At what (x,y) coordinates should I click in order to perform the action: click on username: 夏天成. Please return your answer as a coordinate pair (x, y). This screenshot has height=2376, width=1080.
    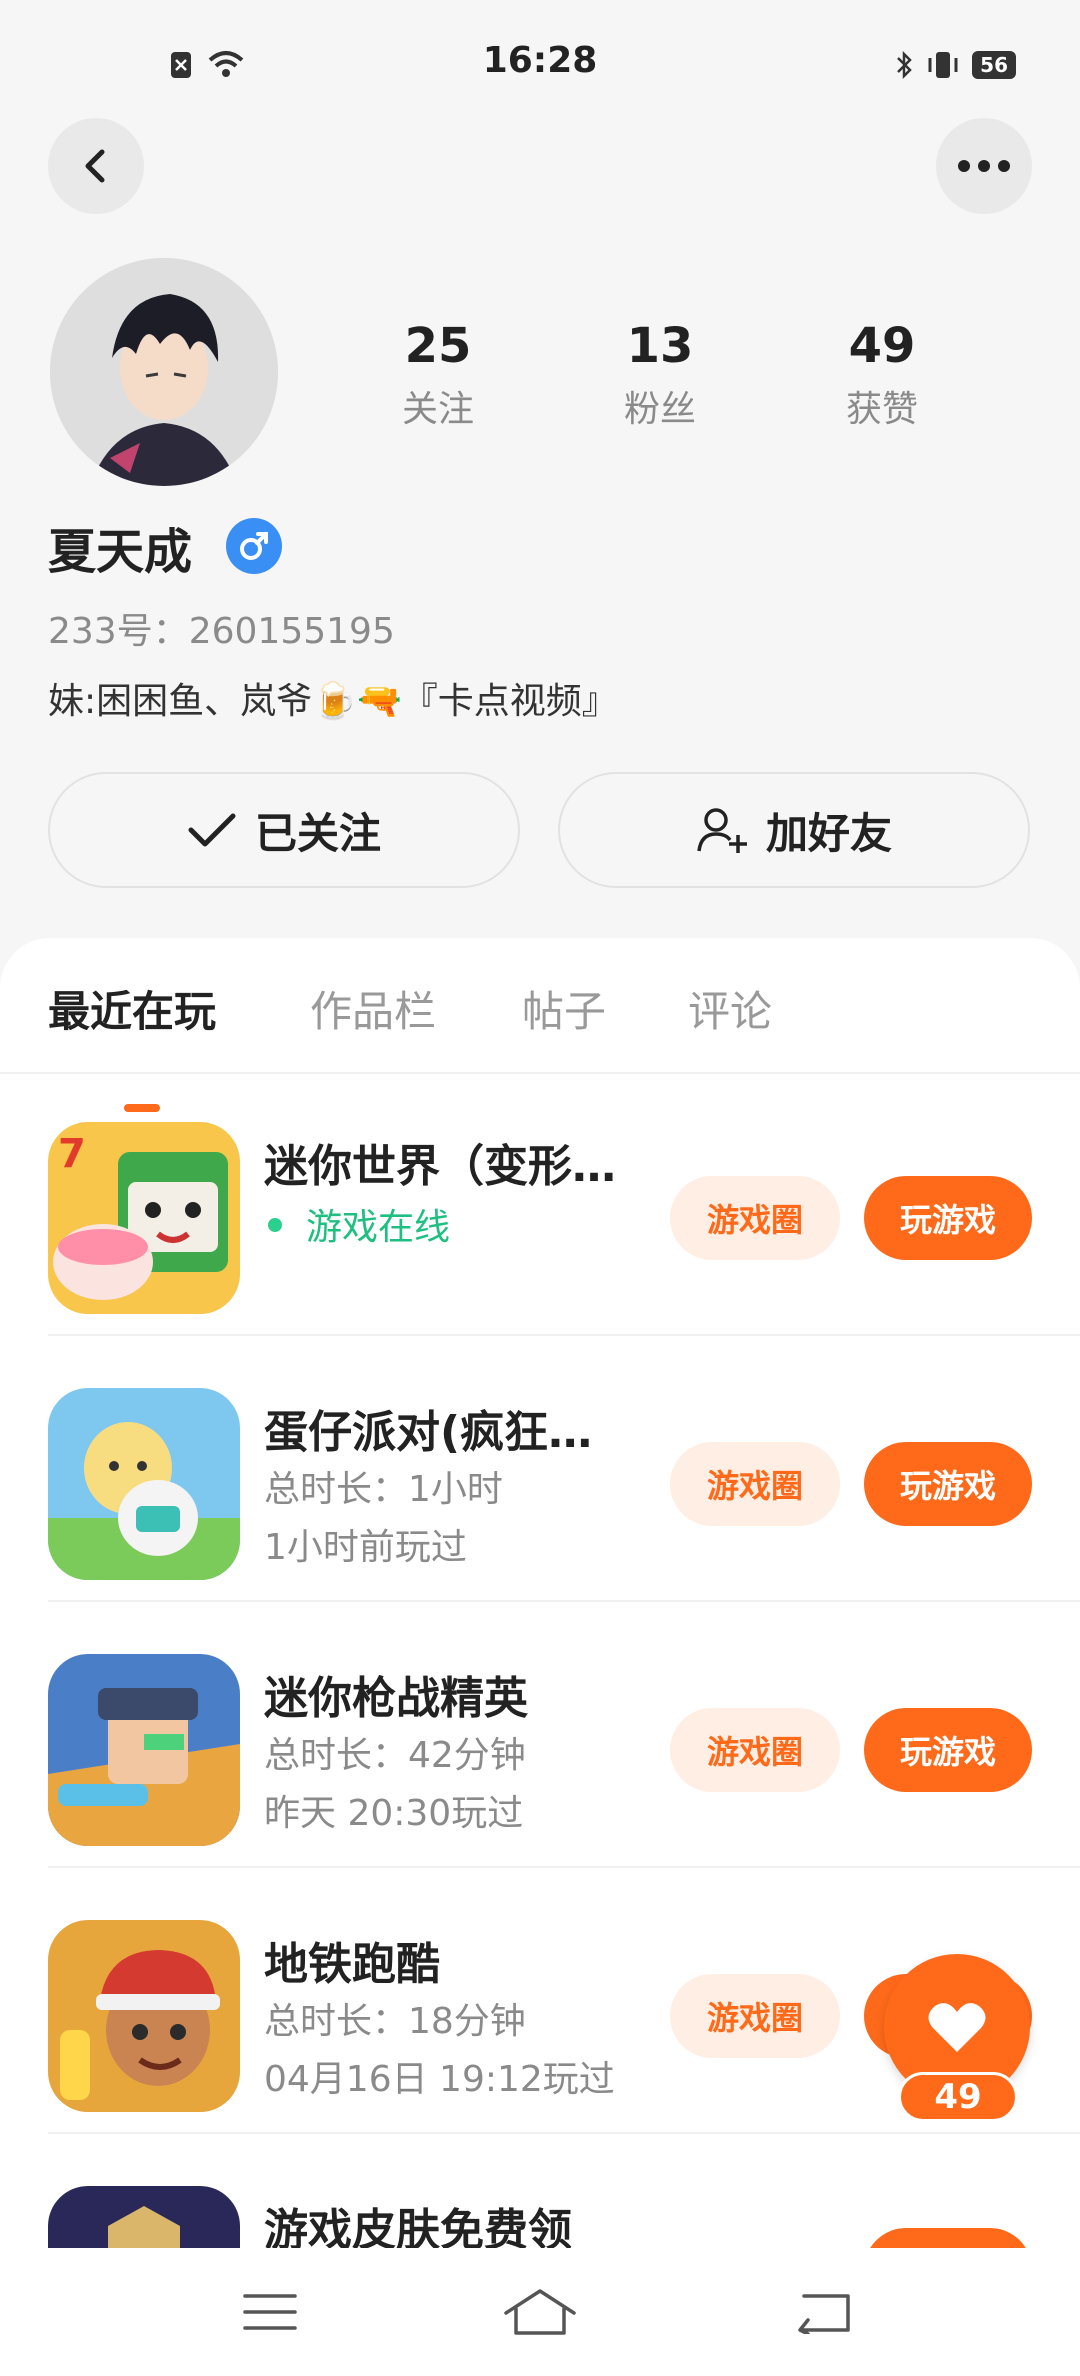
    Looking at the image, I should click on (120, 552).